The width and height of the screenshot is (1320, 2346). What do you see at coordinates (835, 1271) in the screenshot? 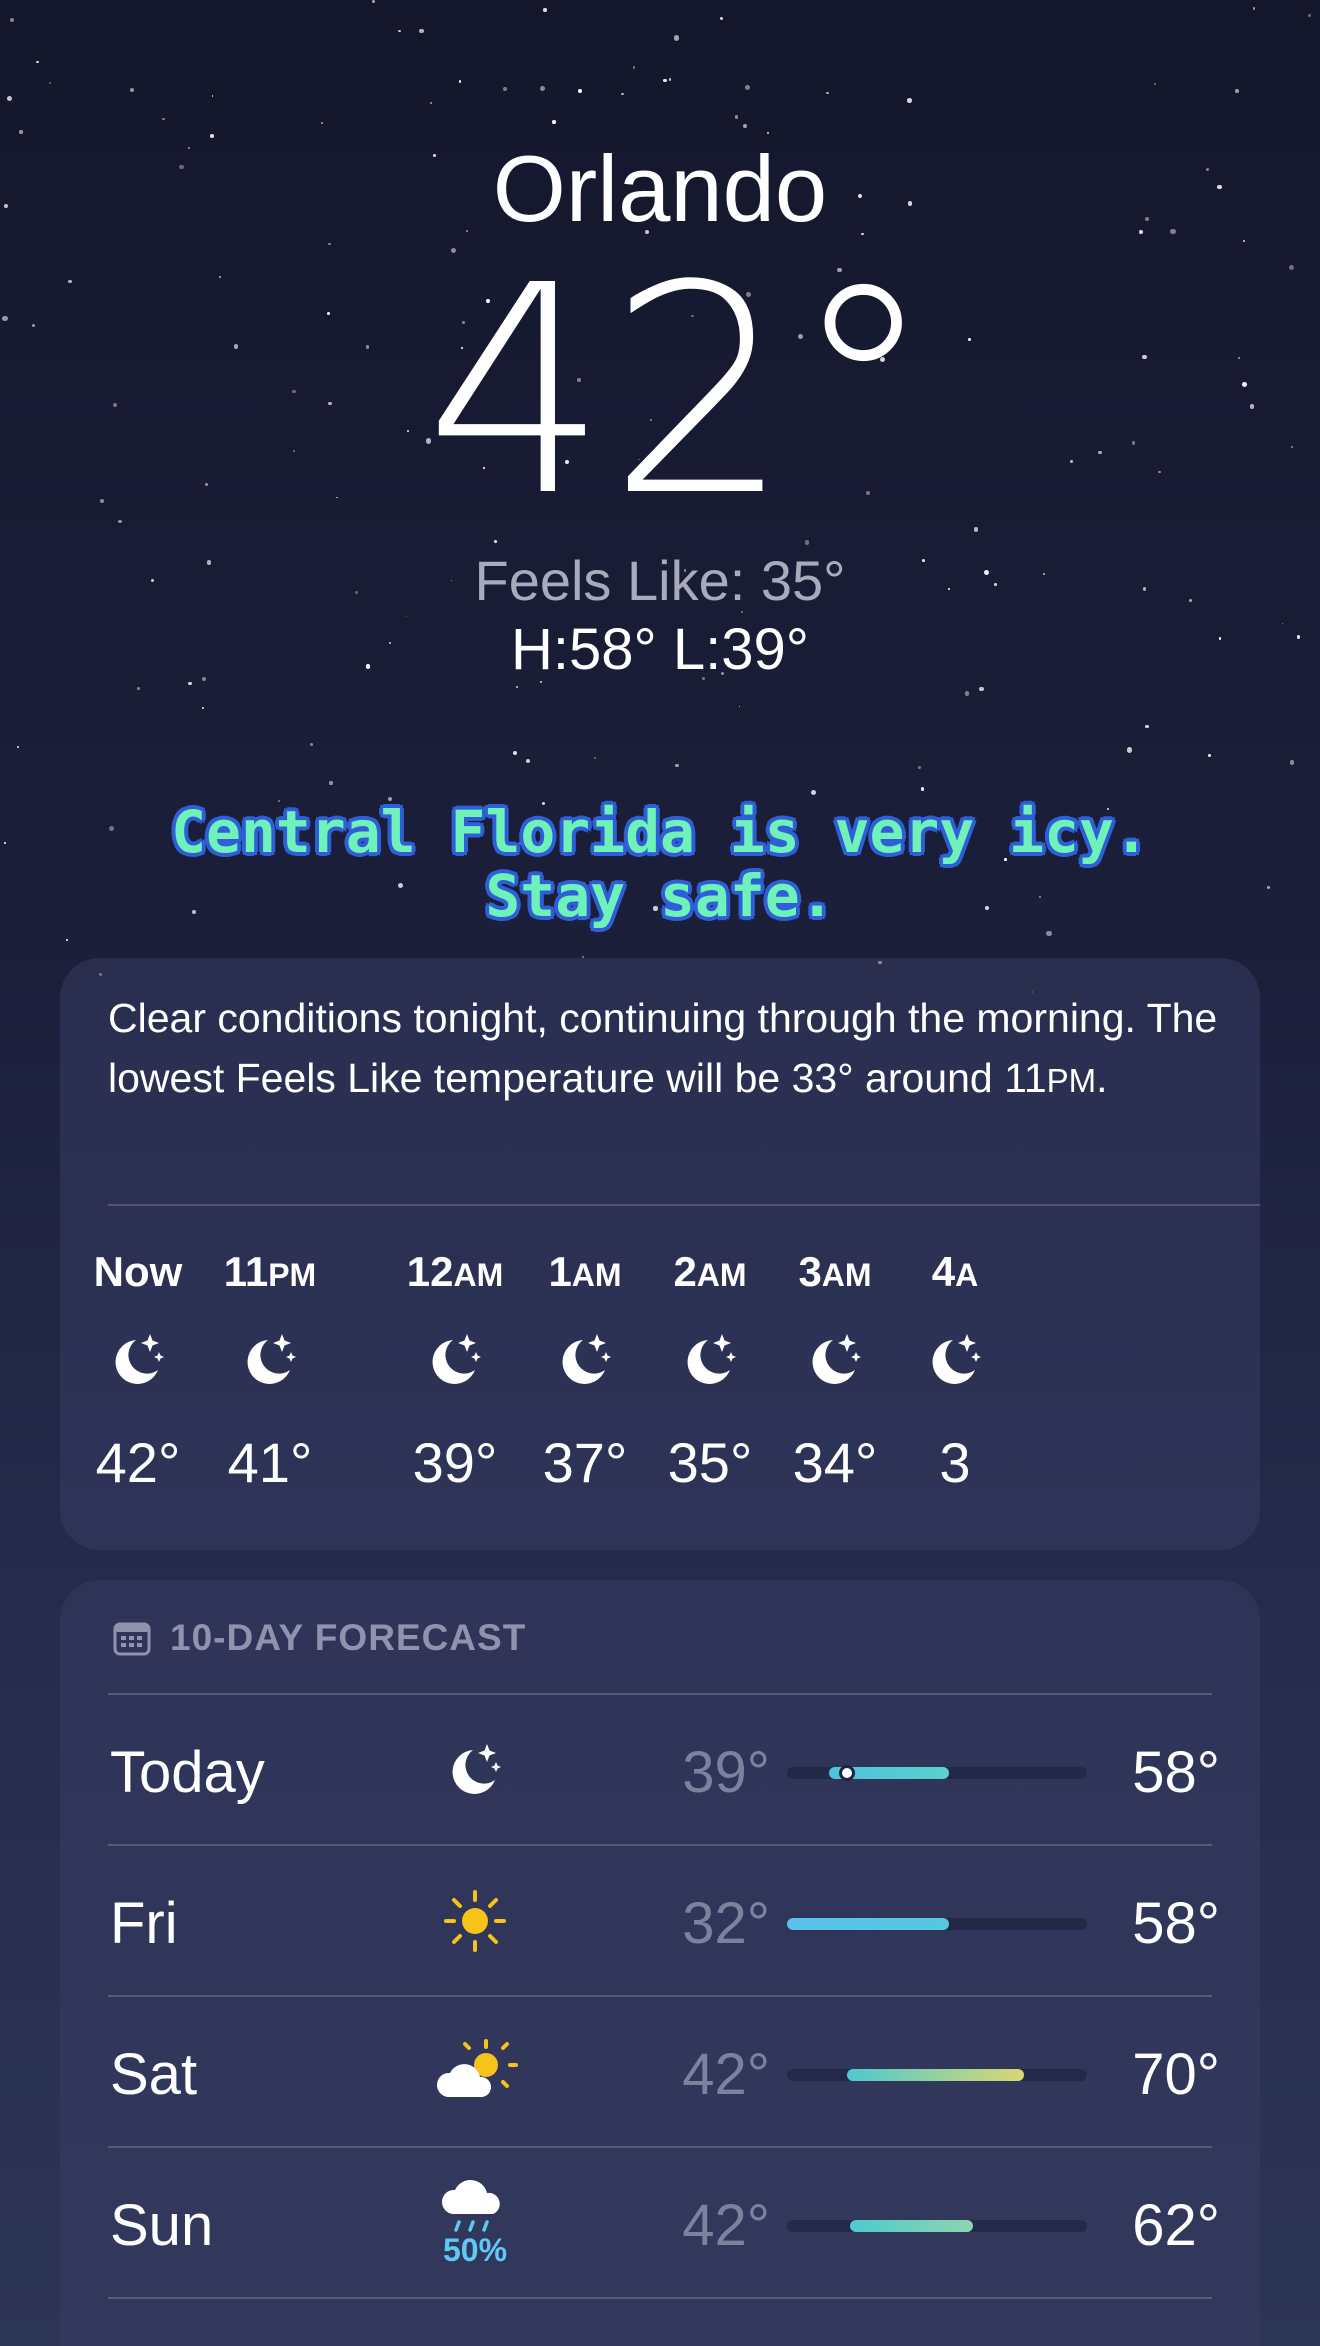
I see `hour-label: 3AM` at bounding box center [835, 1271].